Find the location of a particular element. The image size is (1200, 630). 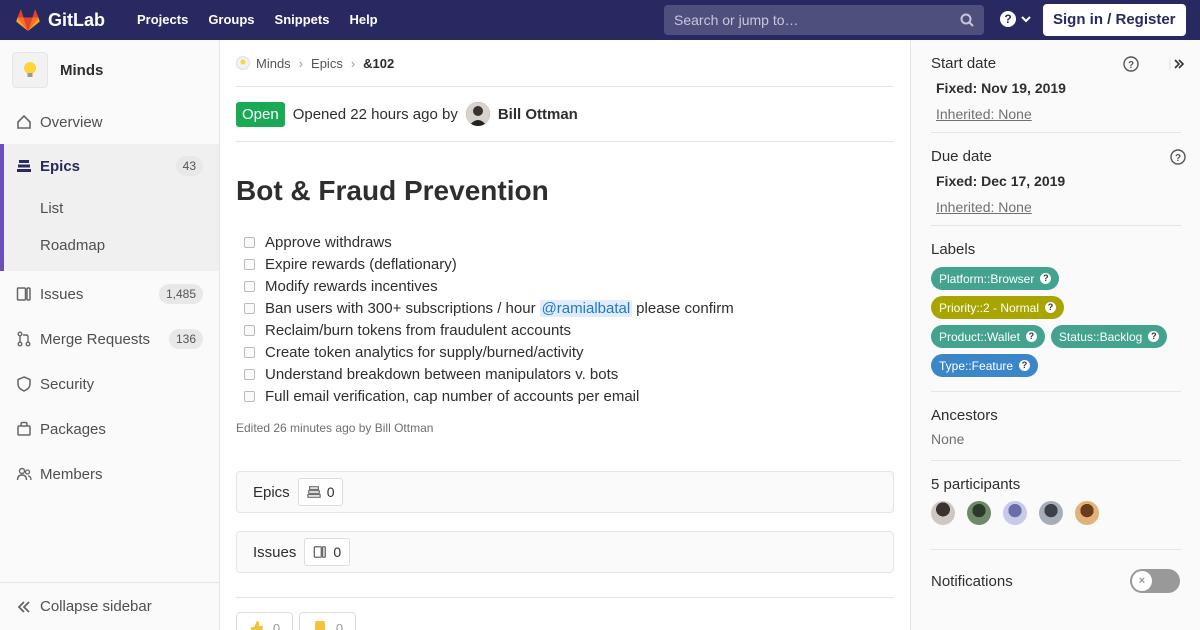

label-text: Type::Feature is located at coordinates (976, 365).